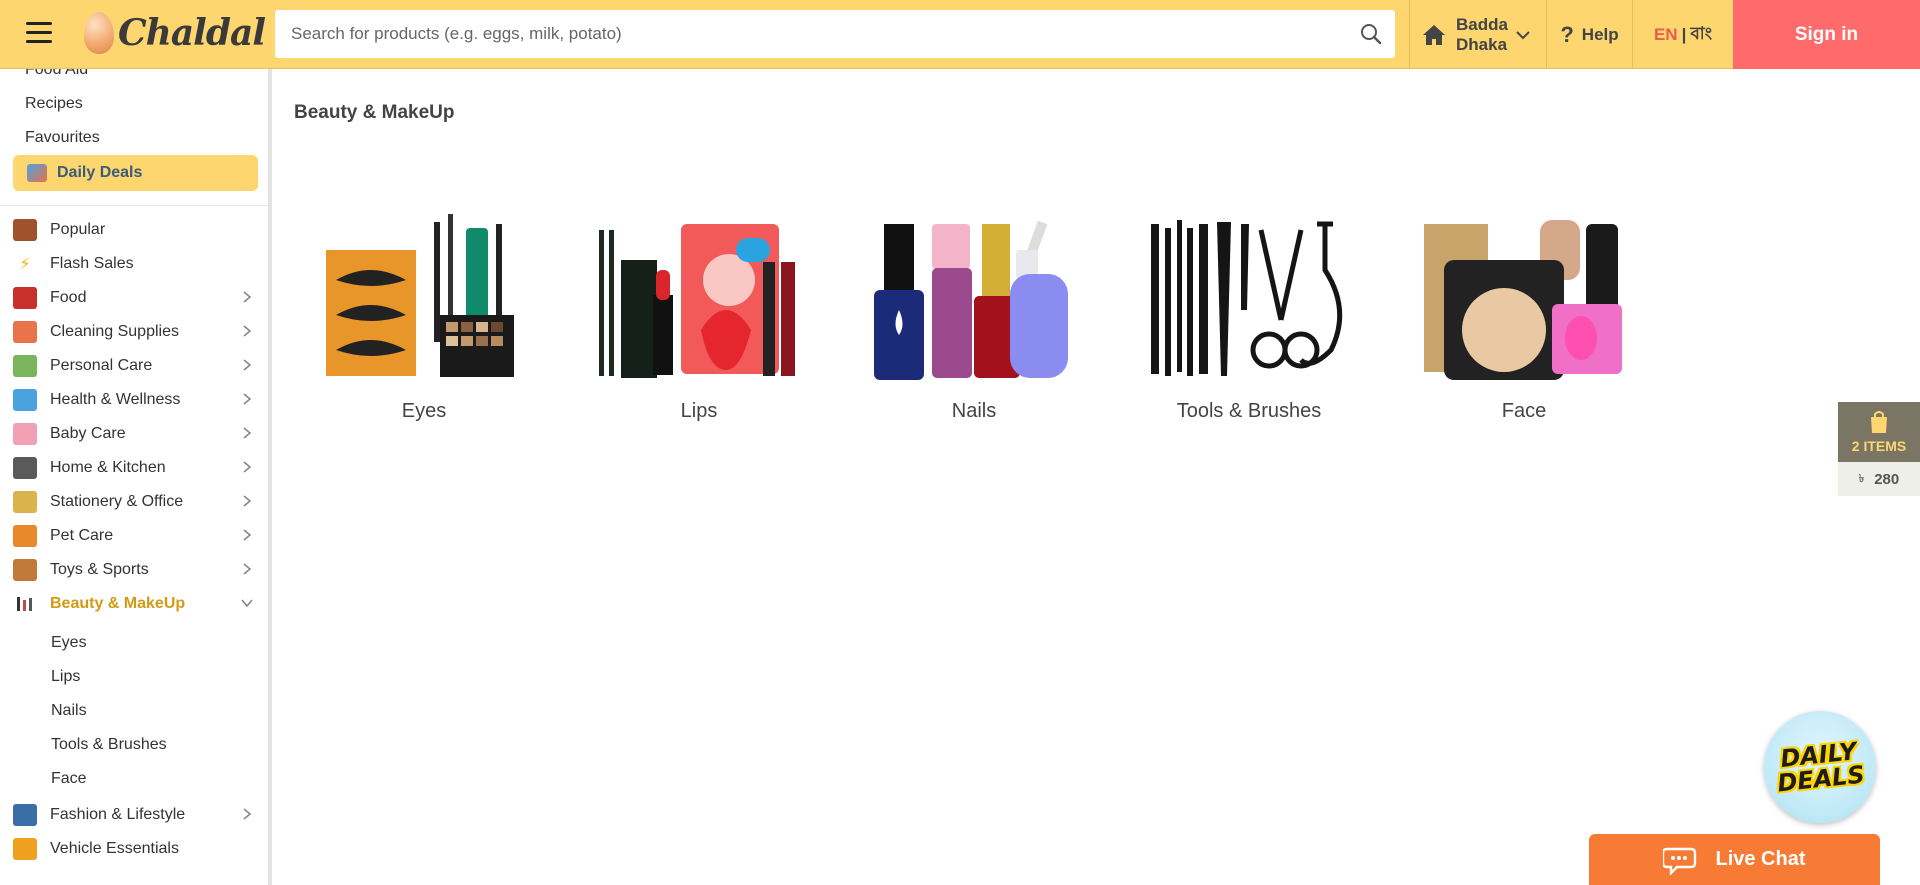  Describe the element at coordinates (25, 264) in the screenshot. I see `lightning-icon: ⚡` at that location.